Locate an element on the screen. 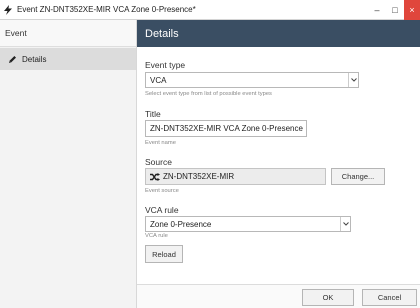  title-value: ZN-DNT352XE-MIR VCA Zone 0-Presence is located at coordinates (226, 128).